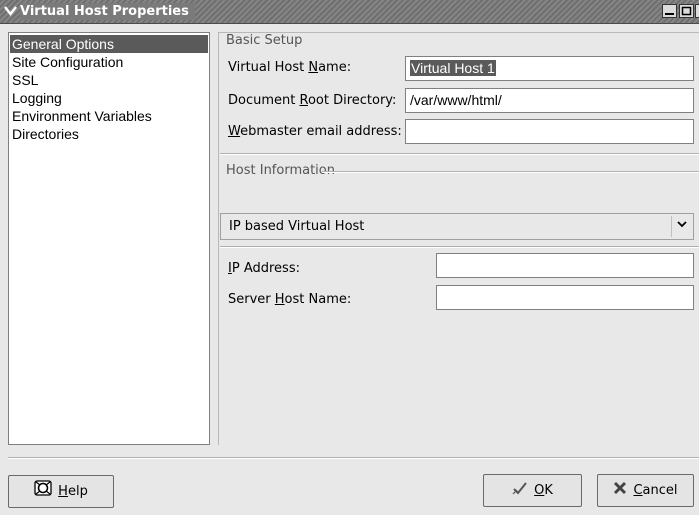 The image size is (699, 515). What do you see at coordinates (312, 100) in the screenshot?
I see `docroot-label: Document Root Directory:` at bounding box center [312, 100].